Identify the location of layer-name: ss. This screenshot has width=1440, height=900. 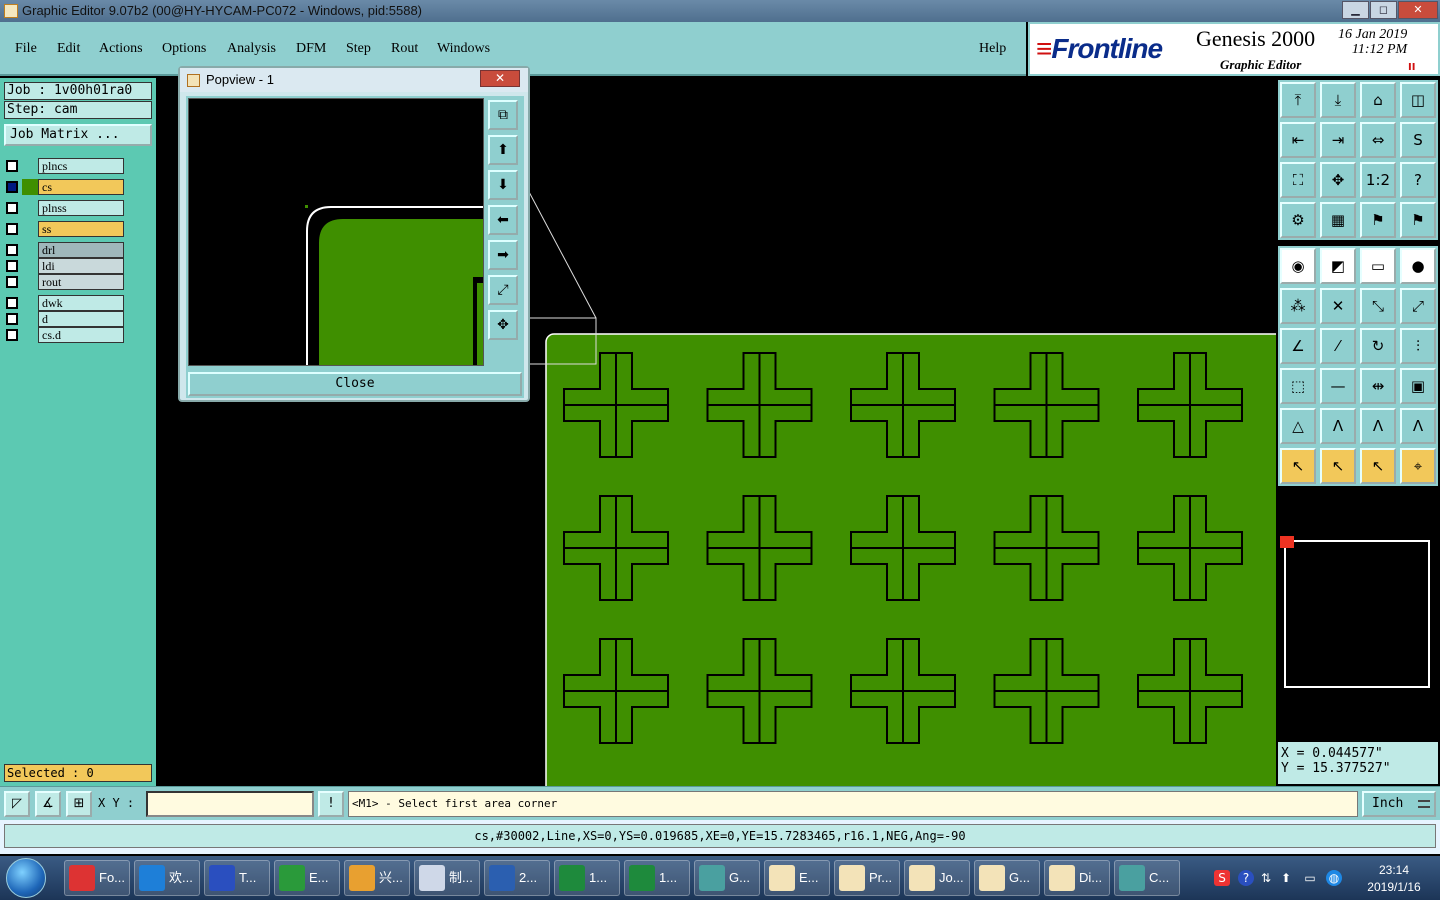
(81, 229).